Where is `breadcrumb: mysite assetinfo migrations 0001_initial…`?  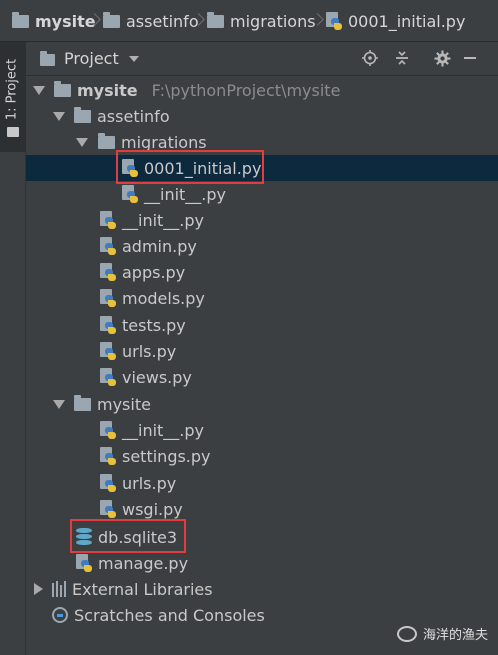
breadcrumb: mysite assetinfo migrations 0001_initial… is located at coordinates (249, 21).